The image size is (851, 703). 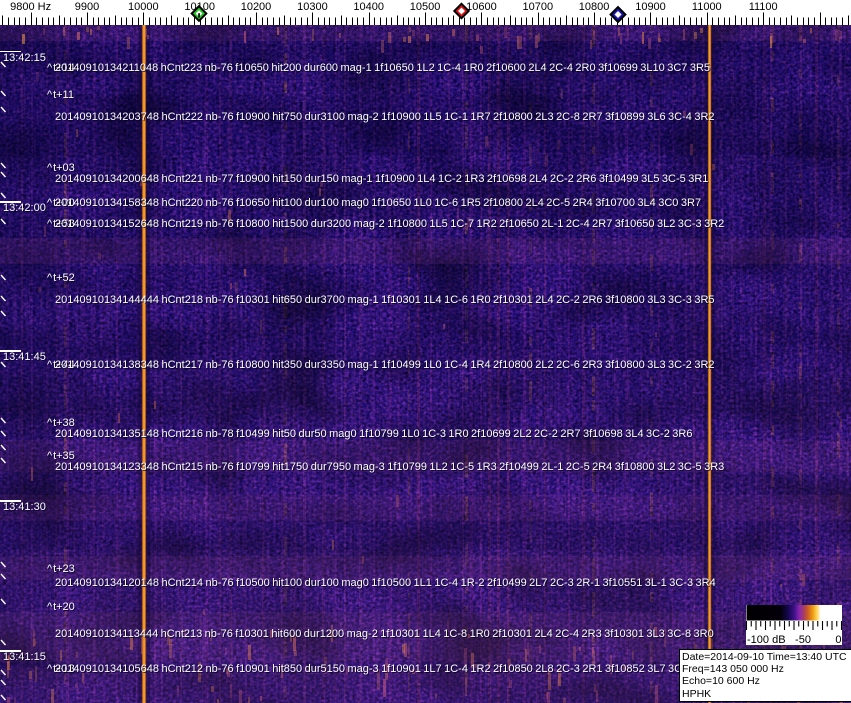 What do you see at coordinates (766, 640) in the screenshot?
I see `svg-text: -100 dB` at bounding box center [766, 640].